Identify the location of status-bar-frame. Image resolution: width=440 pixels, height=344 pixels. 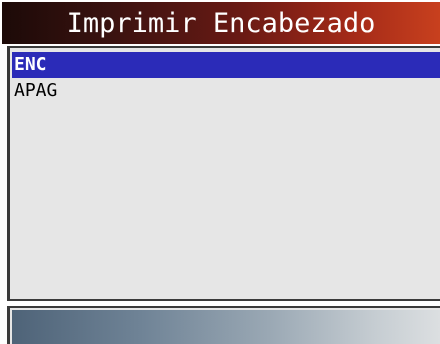
(223, 325).